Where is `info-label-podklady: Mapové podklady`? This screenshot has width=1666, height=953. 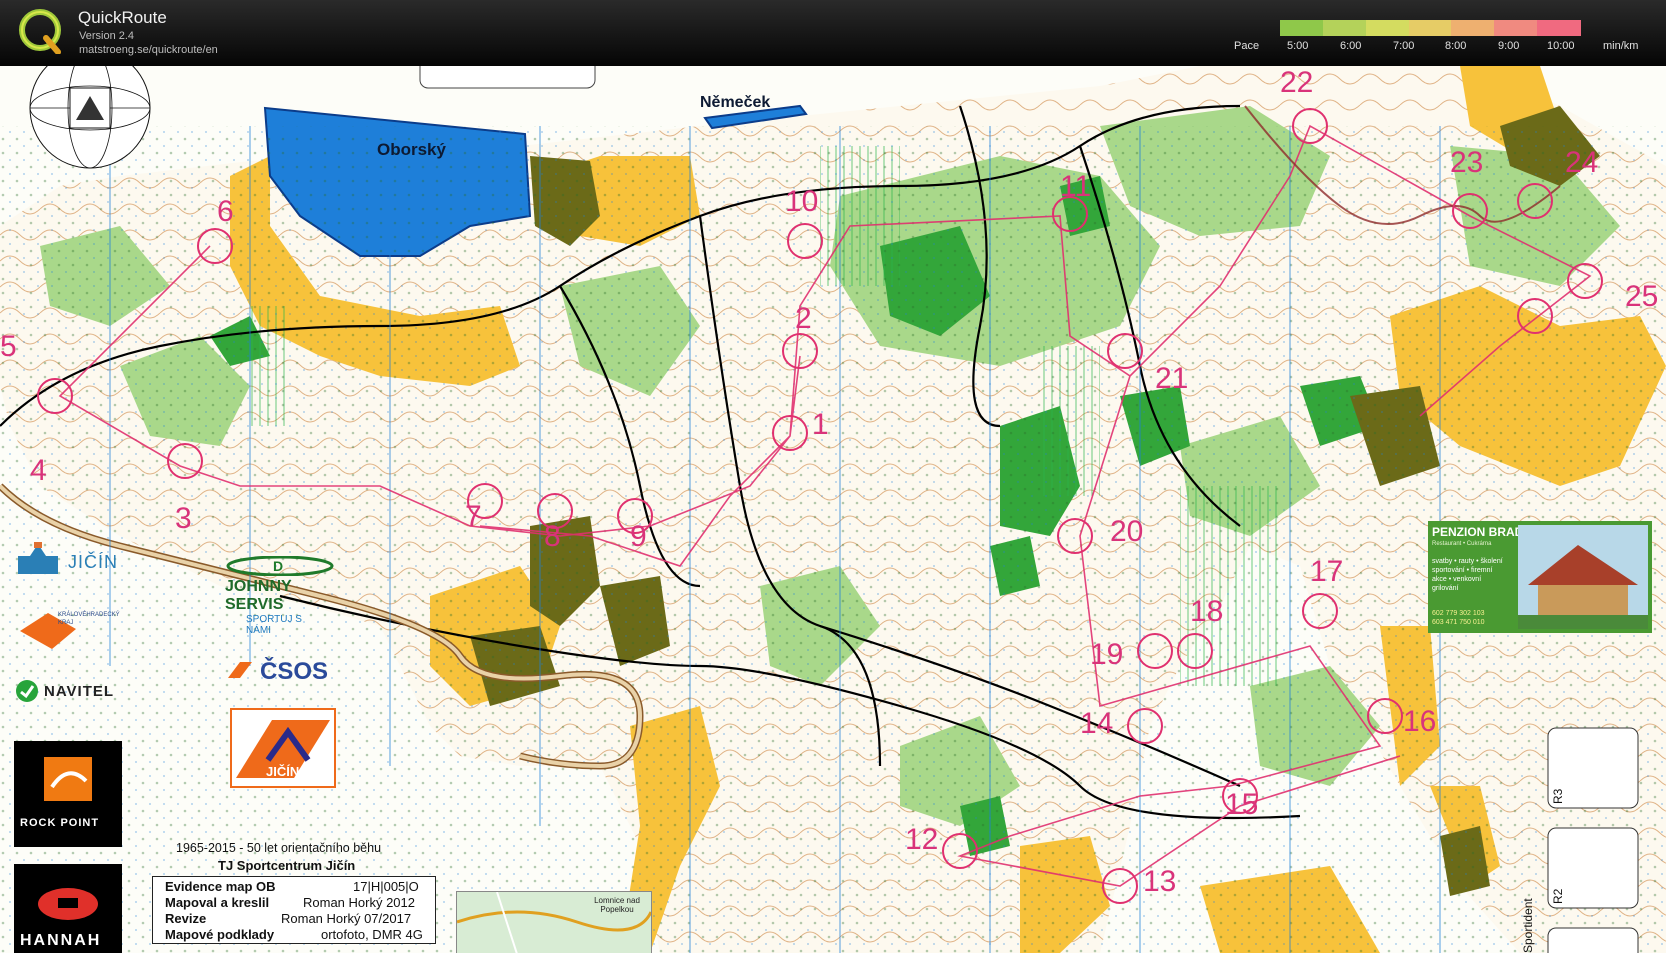
info-label-podklady: Mapové podklady is located at coordinates (220, 934).